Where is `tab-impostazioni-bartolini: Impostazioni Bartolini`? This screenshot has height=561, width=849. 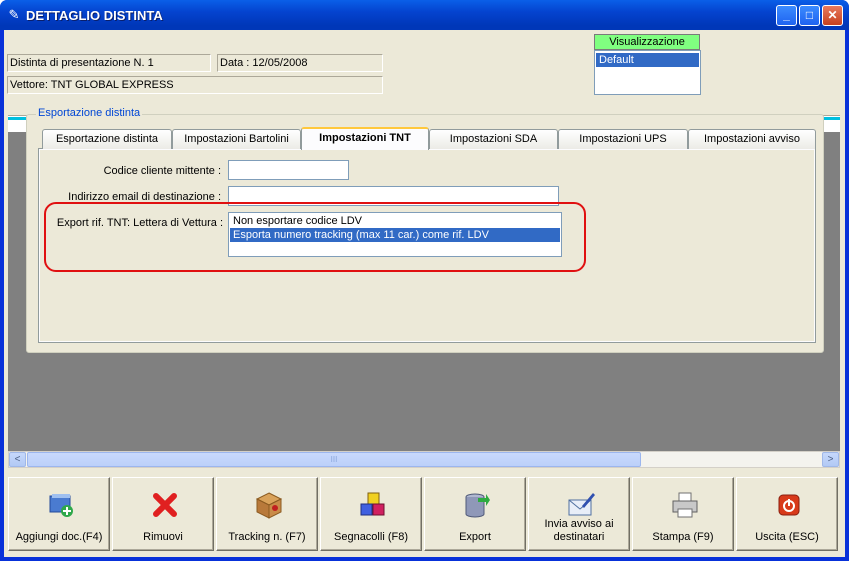
tab-impostazioni-bartolini: Impostazioni Bartolini is located at coordinates (236, 139).